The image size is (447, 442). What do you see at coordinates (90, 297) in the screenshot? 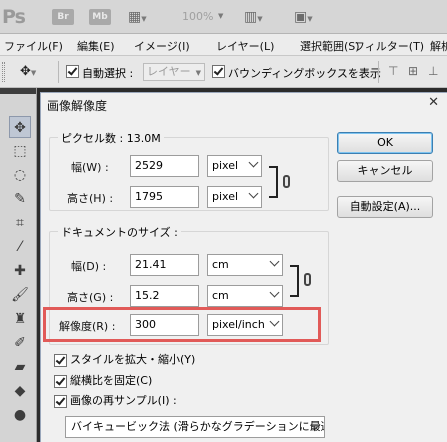
I see `doc-height-label: 高さ(G) :` at bounding box center [90, 297].